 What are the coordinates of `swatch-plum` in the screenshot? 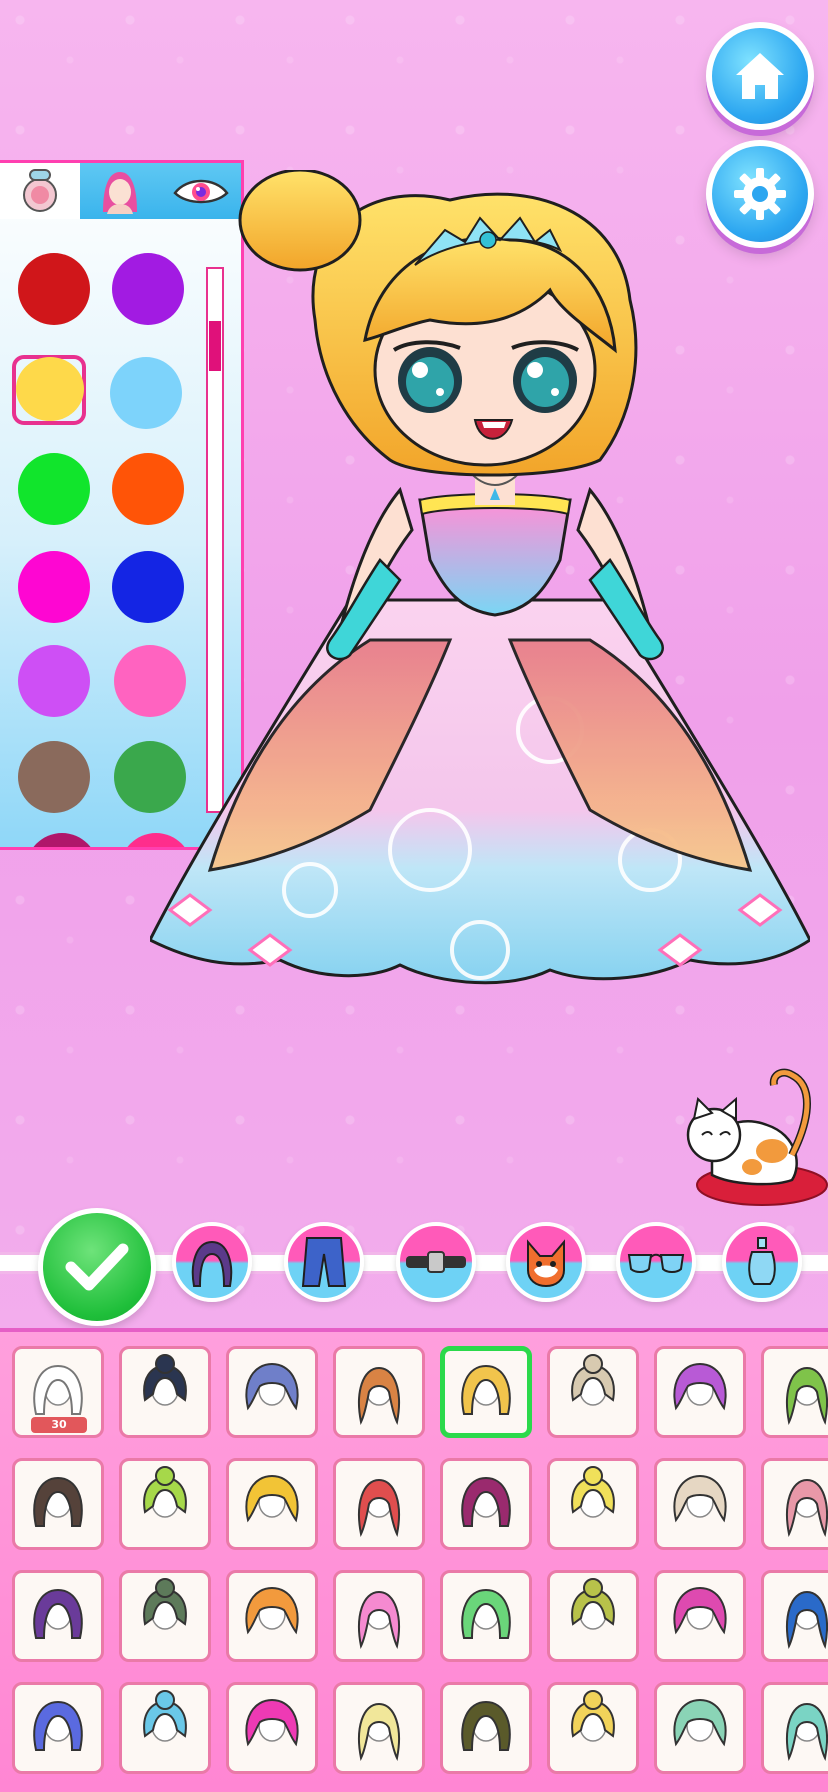 It's located at (62, 840).